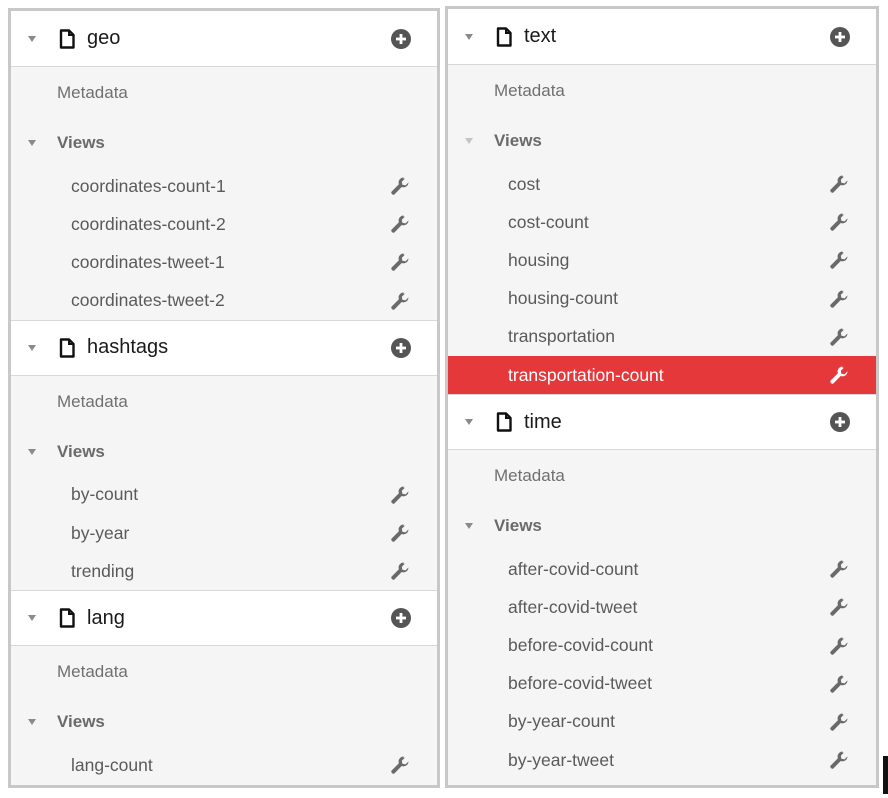 Image resolution: width=888 pixels, height=798 pixels. Describe the element at coordinates (662, 37) in the screenshot. I see `section-header-text: text` at that location.